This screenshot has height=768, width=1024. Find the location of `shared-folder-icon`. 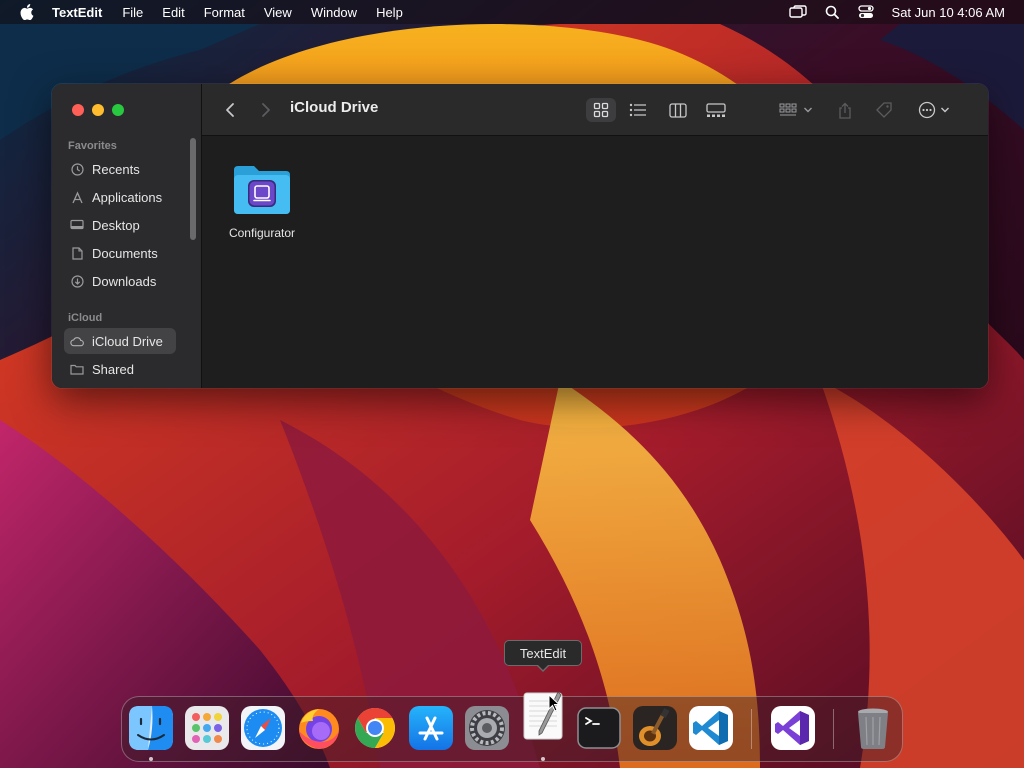

shared-folder-icon is located at coordinates (77, 369).